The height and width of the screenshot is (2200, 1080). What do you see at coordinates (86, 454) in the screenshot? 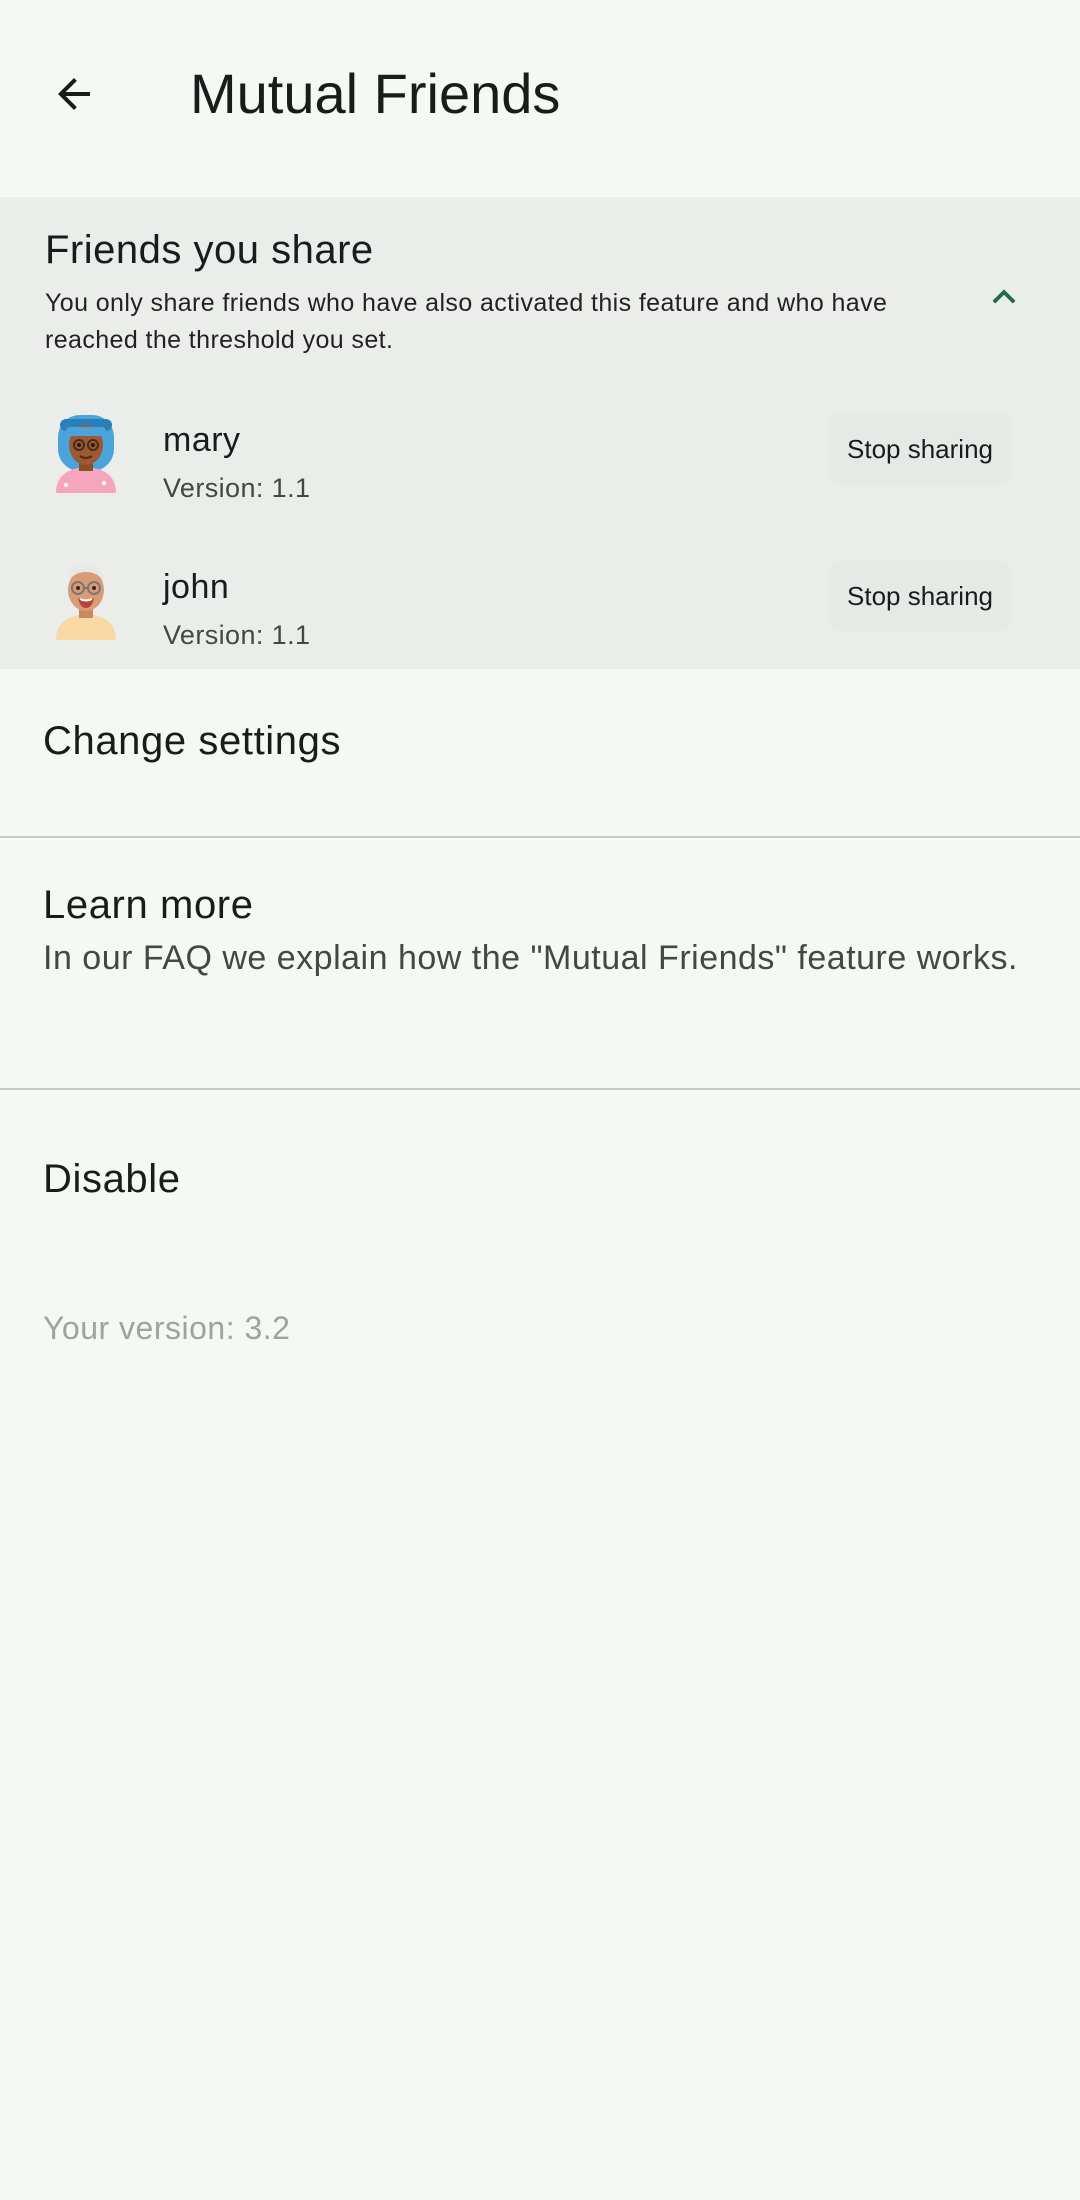
I see `woman-blue-hair-avatar` at bounding box center [86, 454].